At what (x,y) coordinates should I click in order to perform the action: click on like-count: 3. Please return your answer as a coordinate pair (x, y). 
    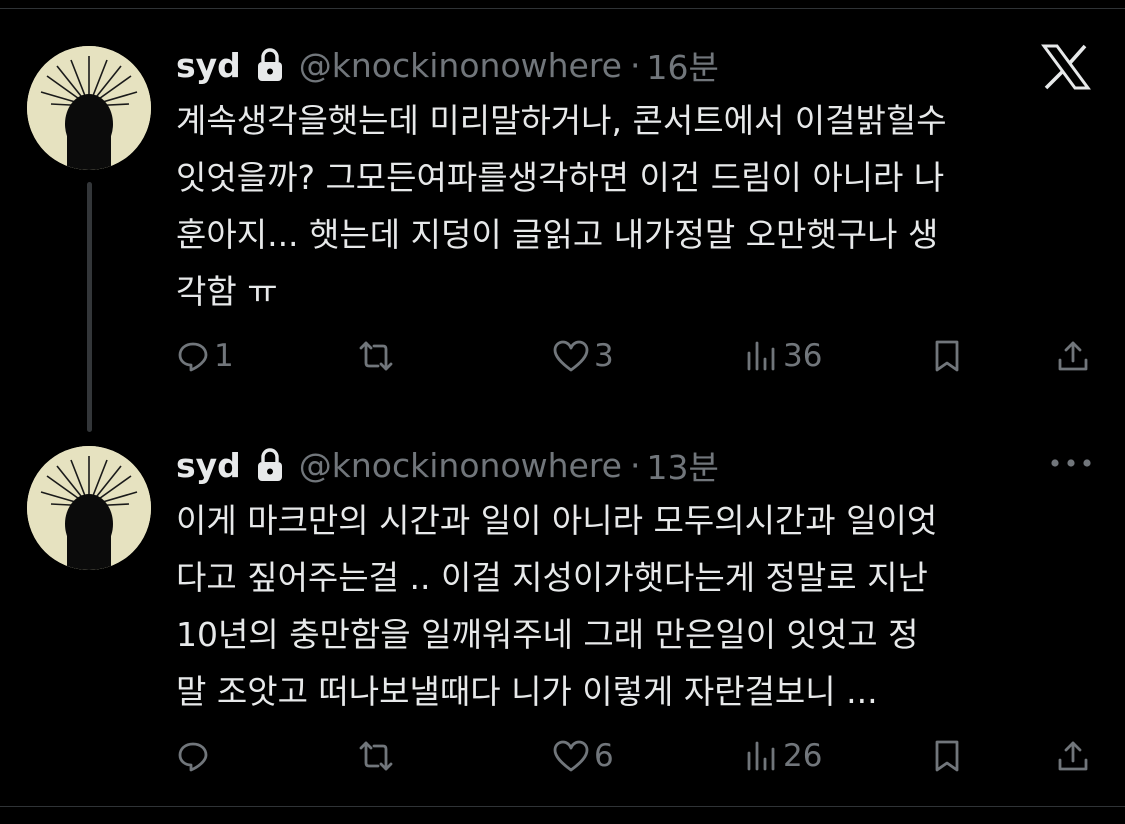
    Looking at the image, I should click on (604, 356).